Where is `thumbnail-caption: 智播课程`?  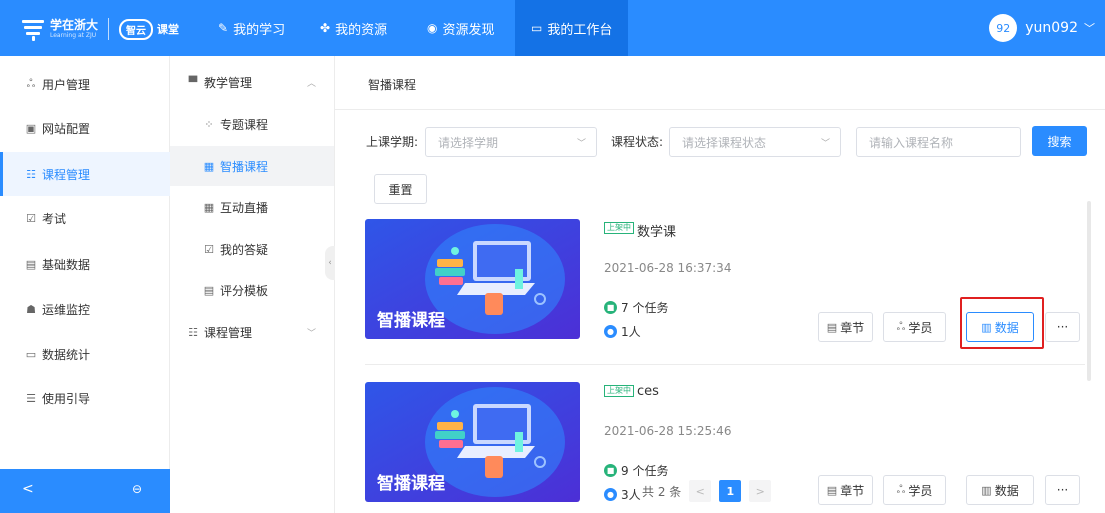
thumbnail-caption: 智播课程 is located at coordinates (411, 484).